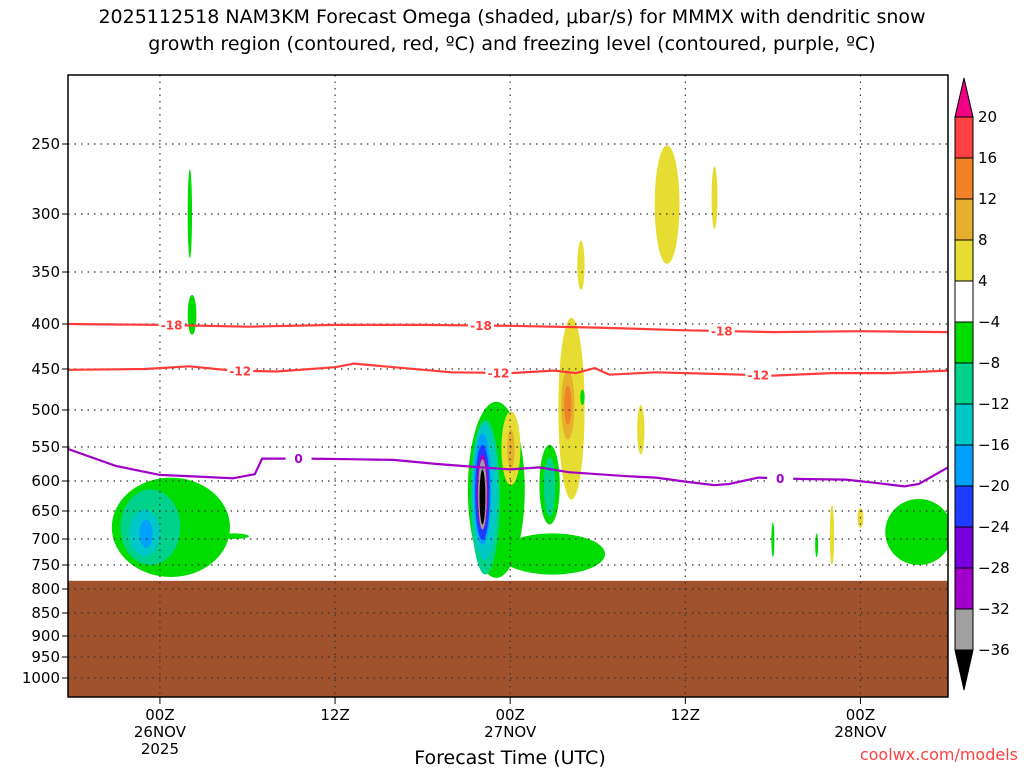  Describe the element at coordinates (45, 613) in the screenshot. I see `y-tick-label-850: 850` at that location.